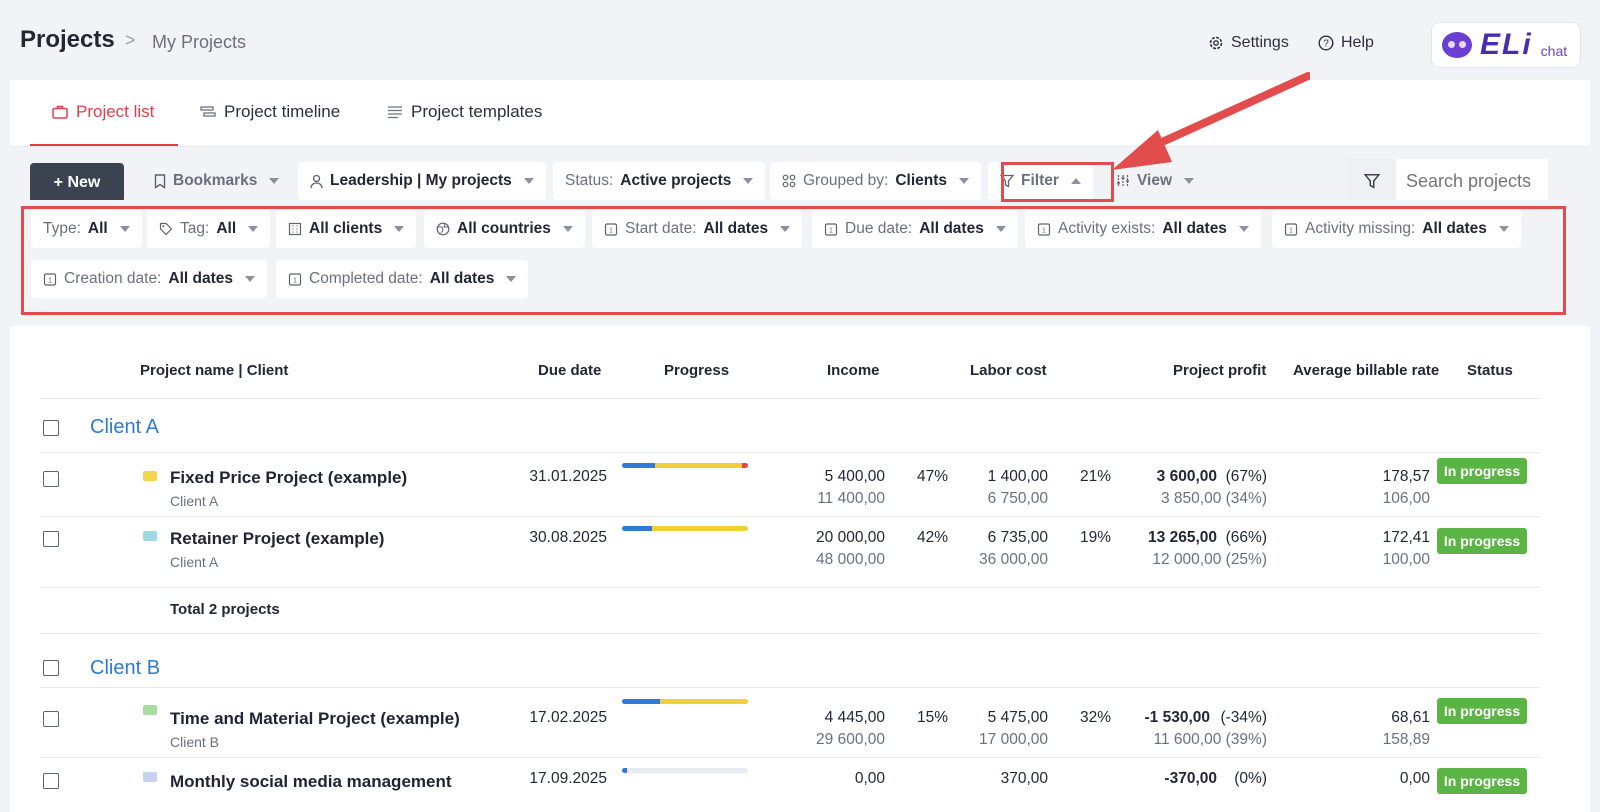  Describe the element at coordinates (199, 42) in the screenshot. I see `breadcrumb-my-projects: My Projects` at that location.